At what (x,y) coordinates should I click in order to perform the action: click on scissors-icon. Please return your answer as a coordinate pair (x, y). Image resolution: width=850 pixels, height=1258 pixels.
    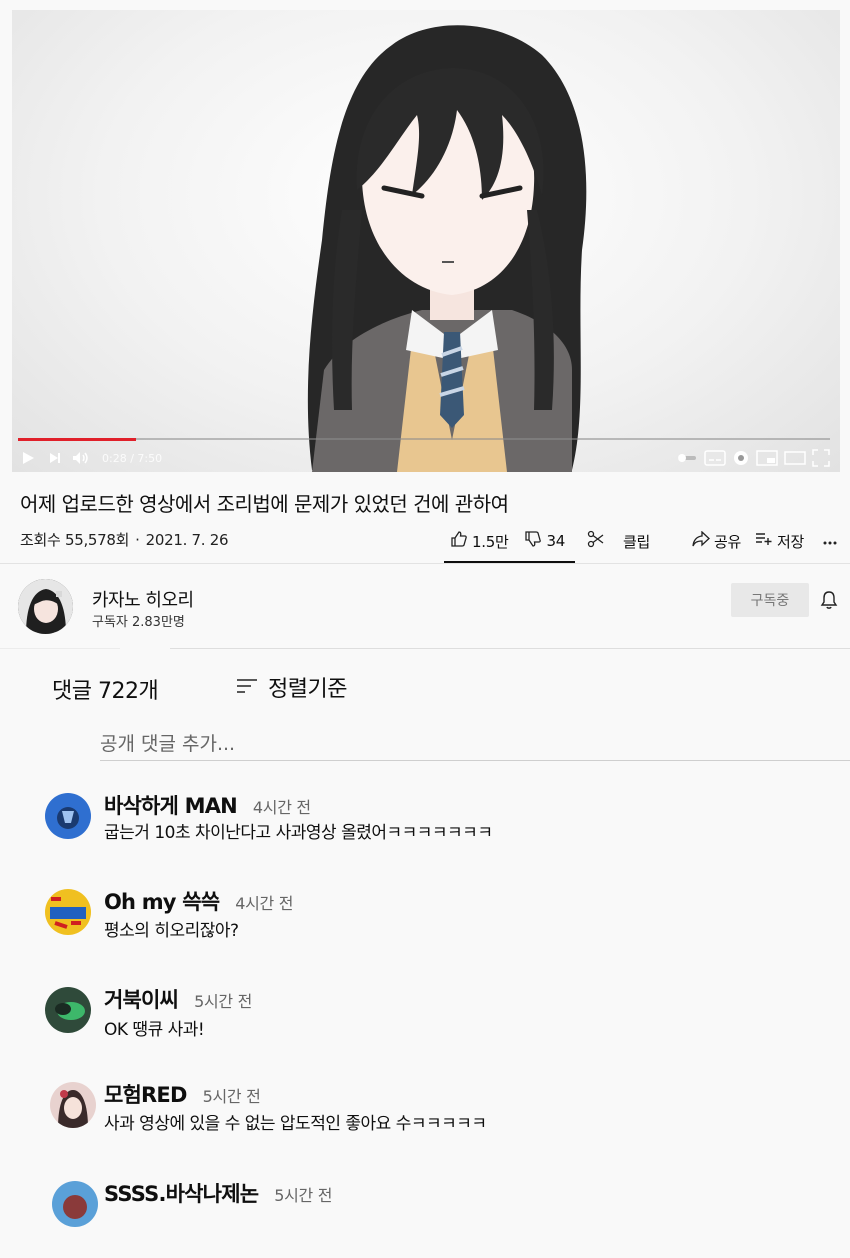
    Looking at the image, I should click on (596, 541).